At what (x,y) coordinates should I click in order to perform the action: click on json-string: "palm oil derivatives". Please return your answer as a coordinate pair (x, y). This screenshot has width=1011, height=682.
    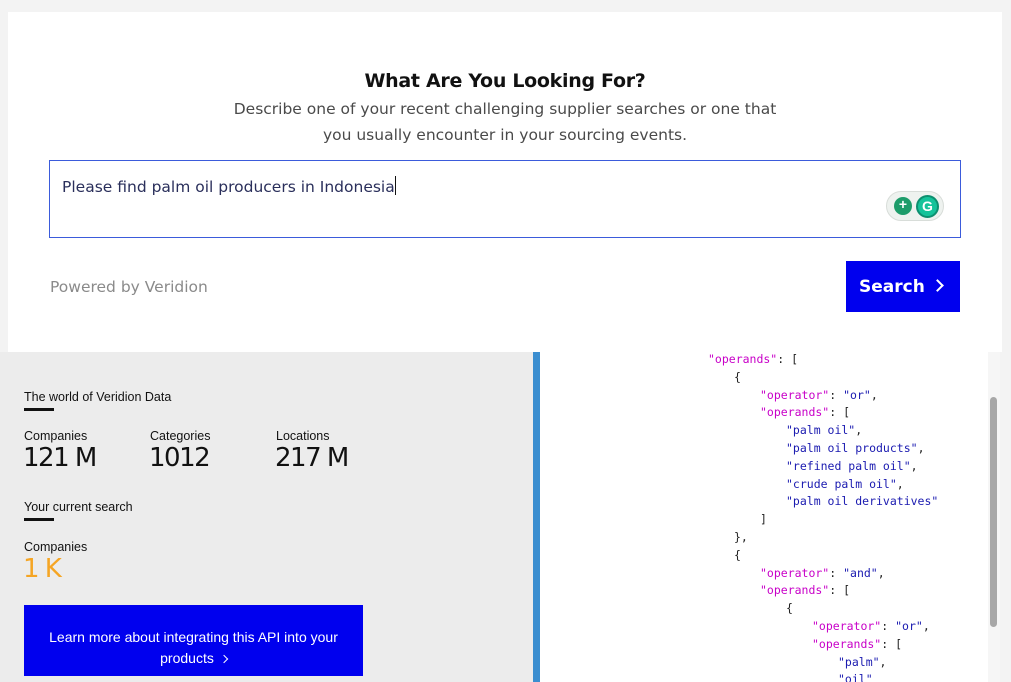
    Looking at the image, I should click on (862, 501).